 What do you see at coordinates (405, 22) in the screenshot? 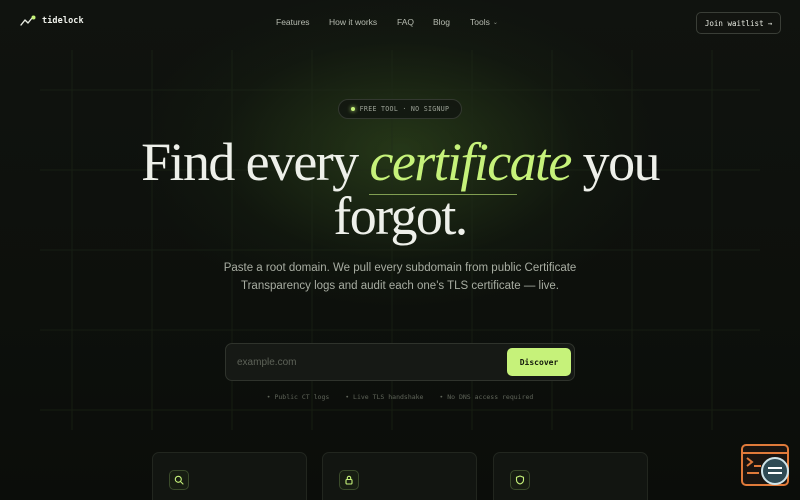
I see `nav-link-faq: FAQ` at bounding box center [405, 22].